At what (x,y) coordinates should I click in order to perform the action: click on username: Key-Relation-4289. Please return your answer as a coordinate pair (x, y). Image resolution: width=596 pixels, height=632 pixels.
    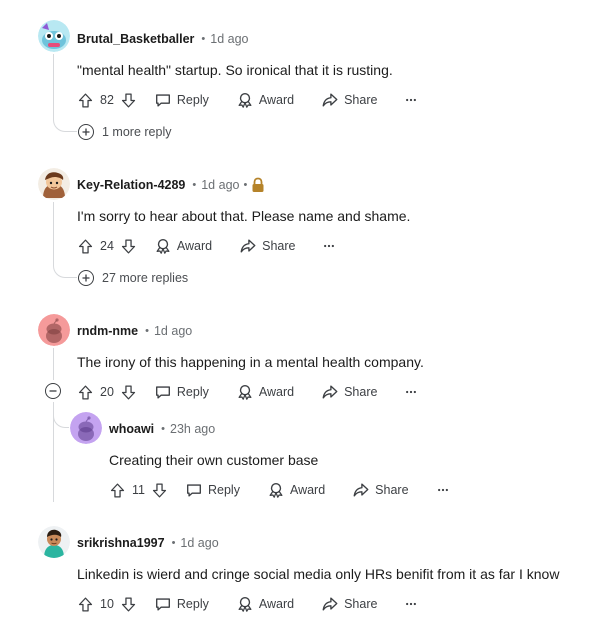
    Looking at the image, I should click on (131, 185).